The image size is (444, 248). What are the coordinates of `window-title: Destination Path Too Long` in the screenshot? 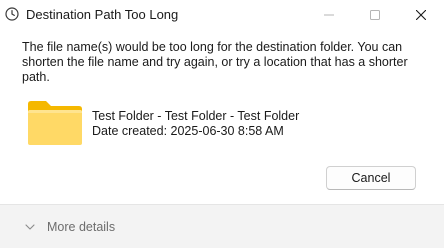 It's located at (102, 14).